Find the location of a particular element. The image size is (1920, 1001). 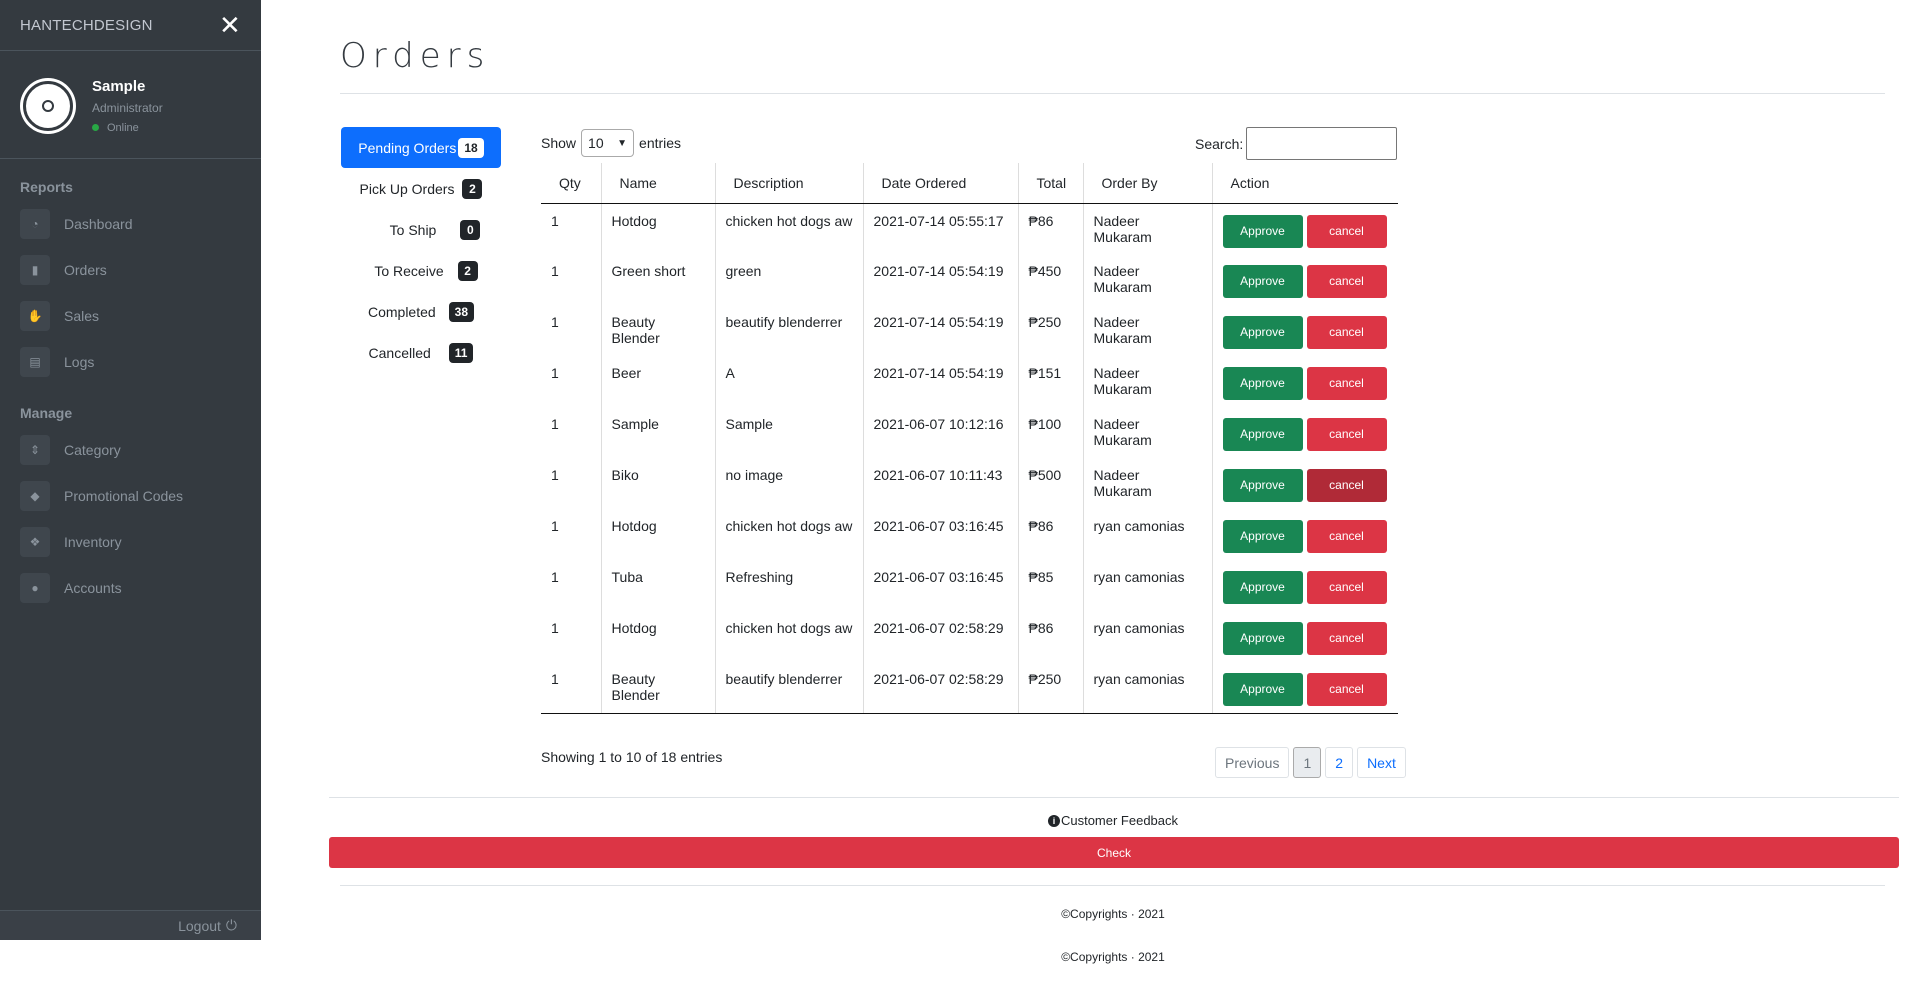

user-status: Online is located at coordinates (127, 128).